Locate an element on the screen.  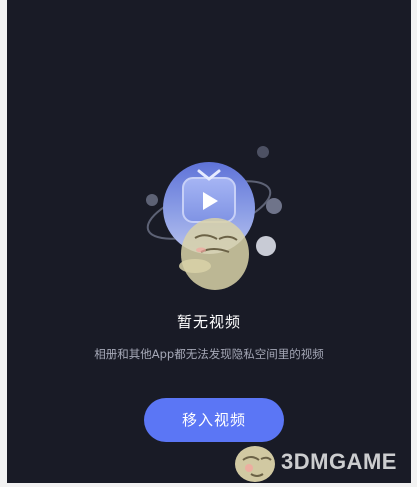
empty-state-title: 暂无视频 is located at coordinates (208, 322).